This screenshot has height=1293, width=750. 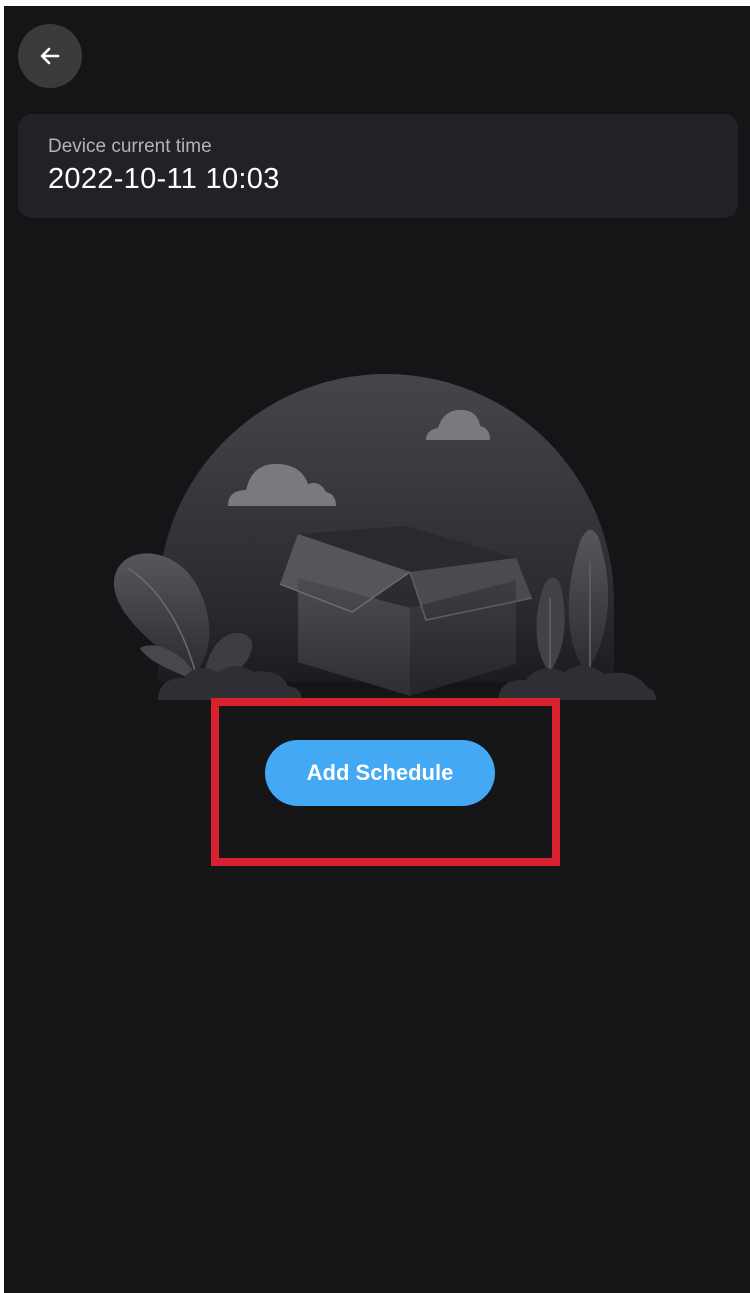 What do you see at coordinates (164, 179) in the screenshot?
I see `device-time-value: 2022-10-11 10:03` at bounding box center [164, 179].